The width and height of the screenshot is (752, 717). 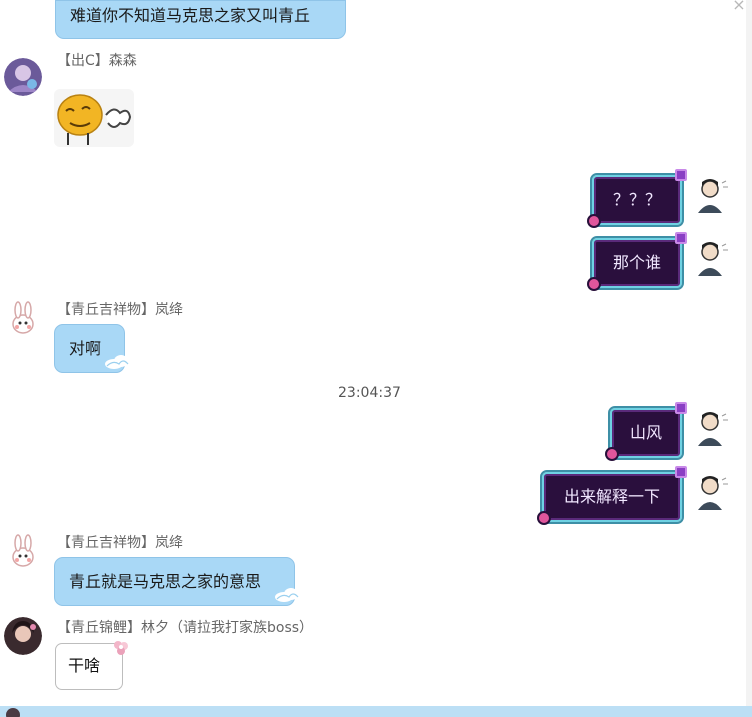 What do you see at coordinates (165, 581) in the screenshot?
I see `message-text: 青丘就是马克思之家的意思` at bounding box center [165, 581].